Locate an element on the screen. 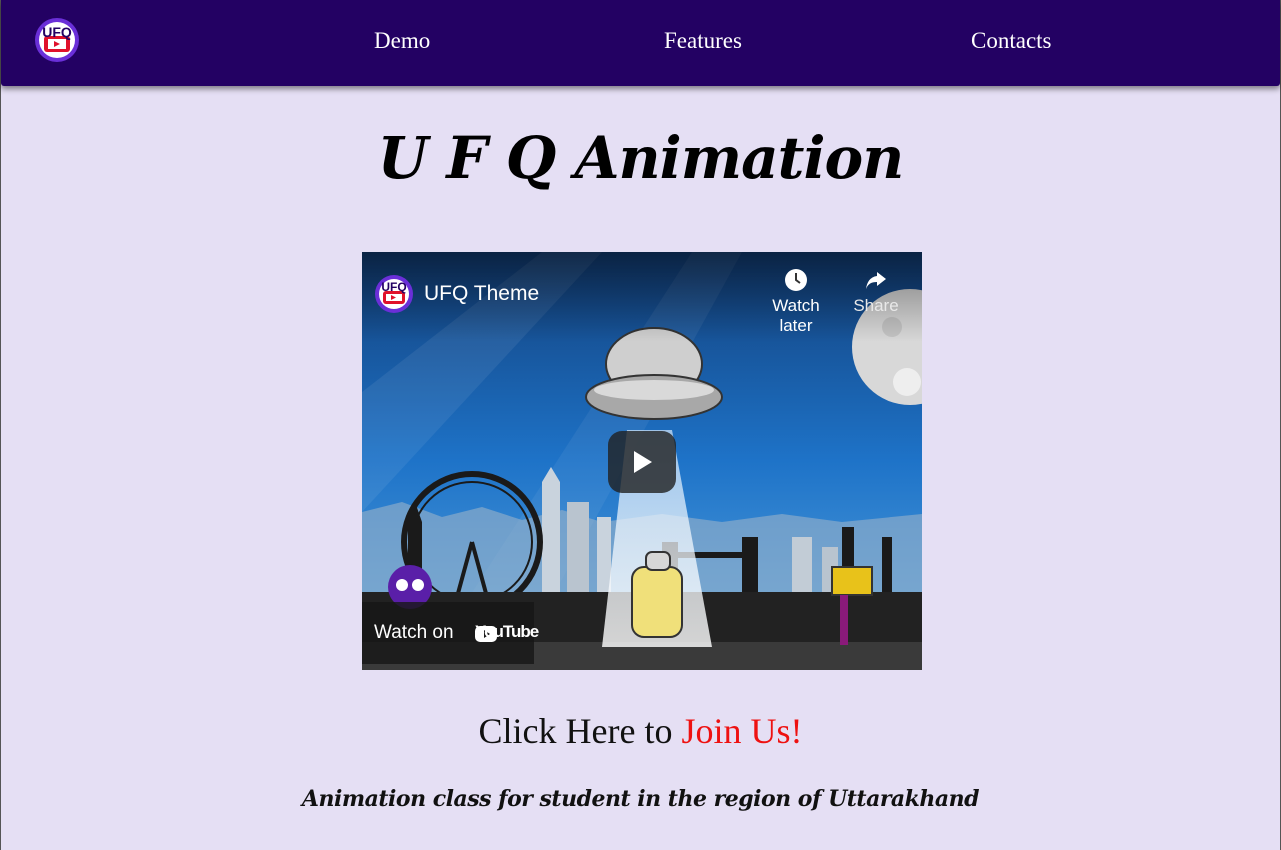 The width and height of the screenshot is (1281, 850). share-label: Share is located at coordinates (876, 305).